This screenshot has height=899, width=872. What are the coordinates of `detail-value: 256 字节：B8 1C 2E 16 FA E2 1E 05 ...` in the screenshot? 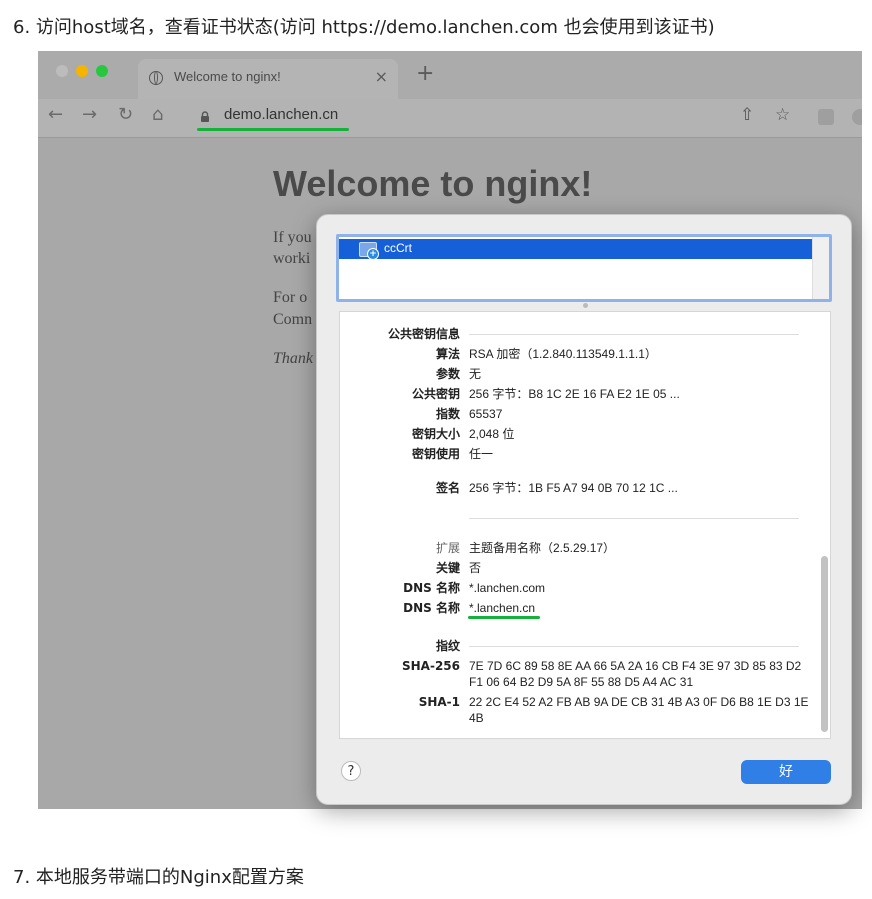 It's located at (574, 394).